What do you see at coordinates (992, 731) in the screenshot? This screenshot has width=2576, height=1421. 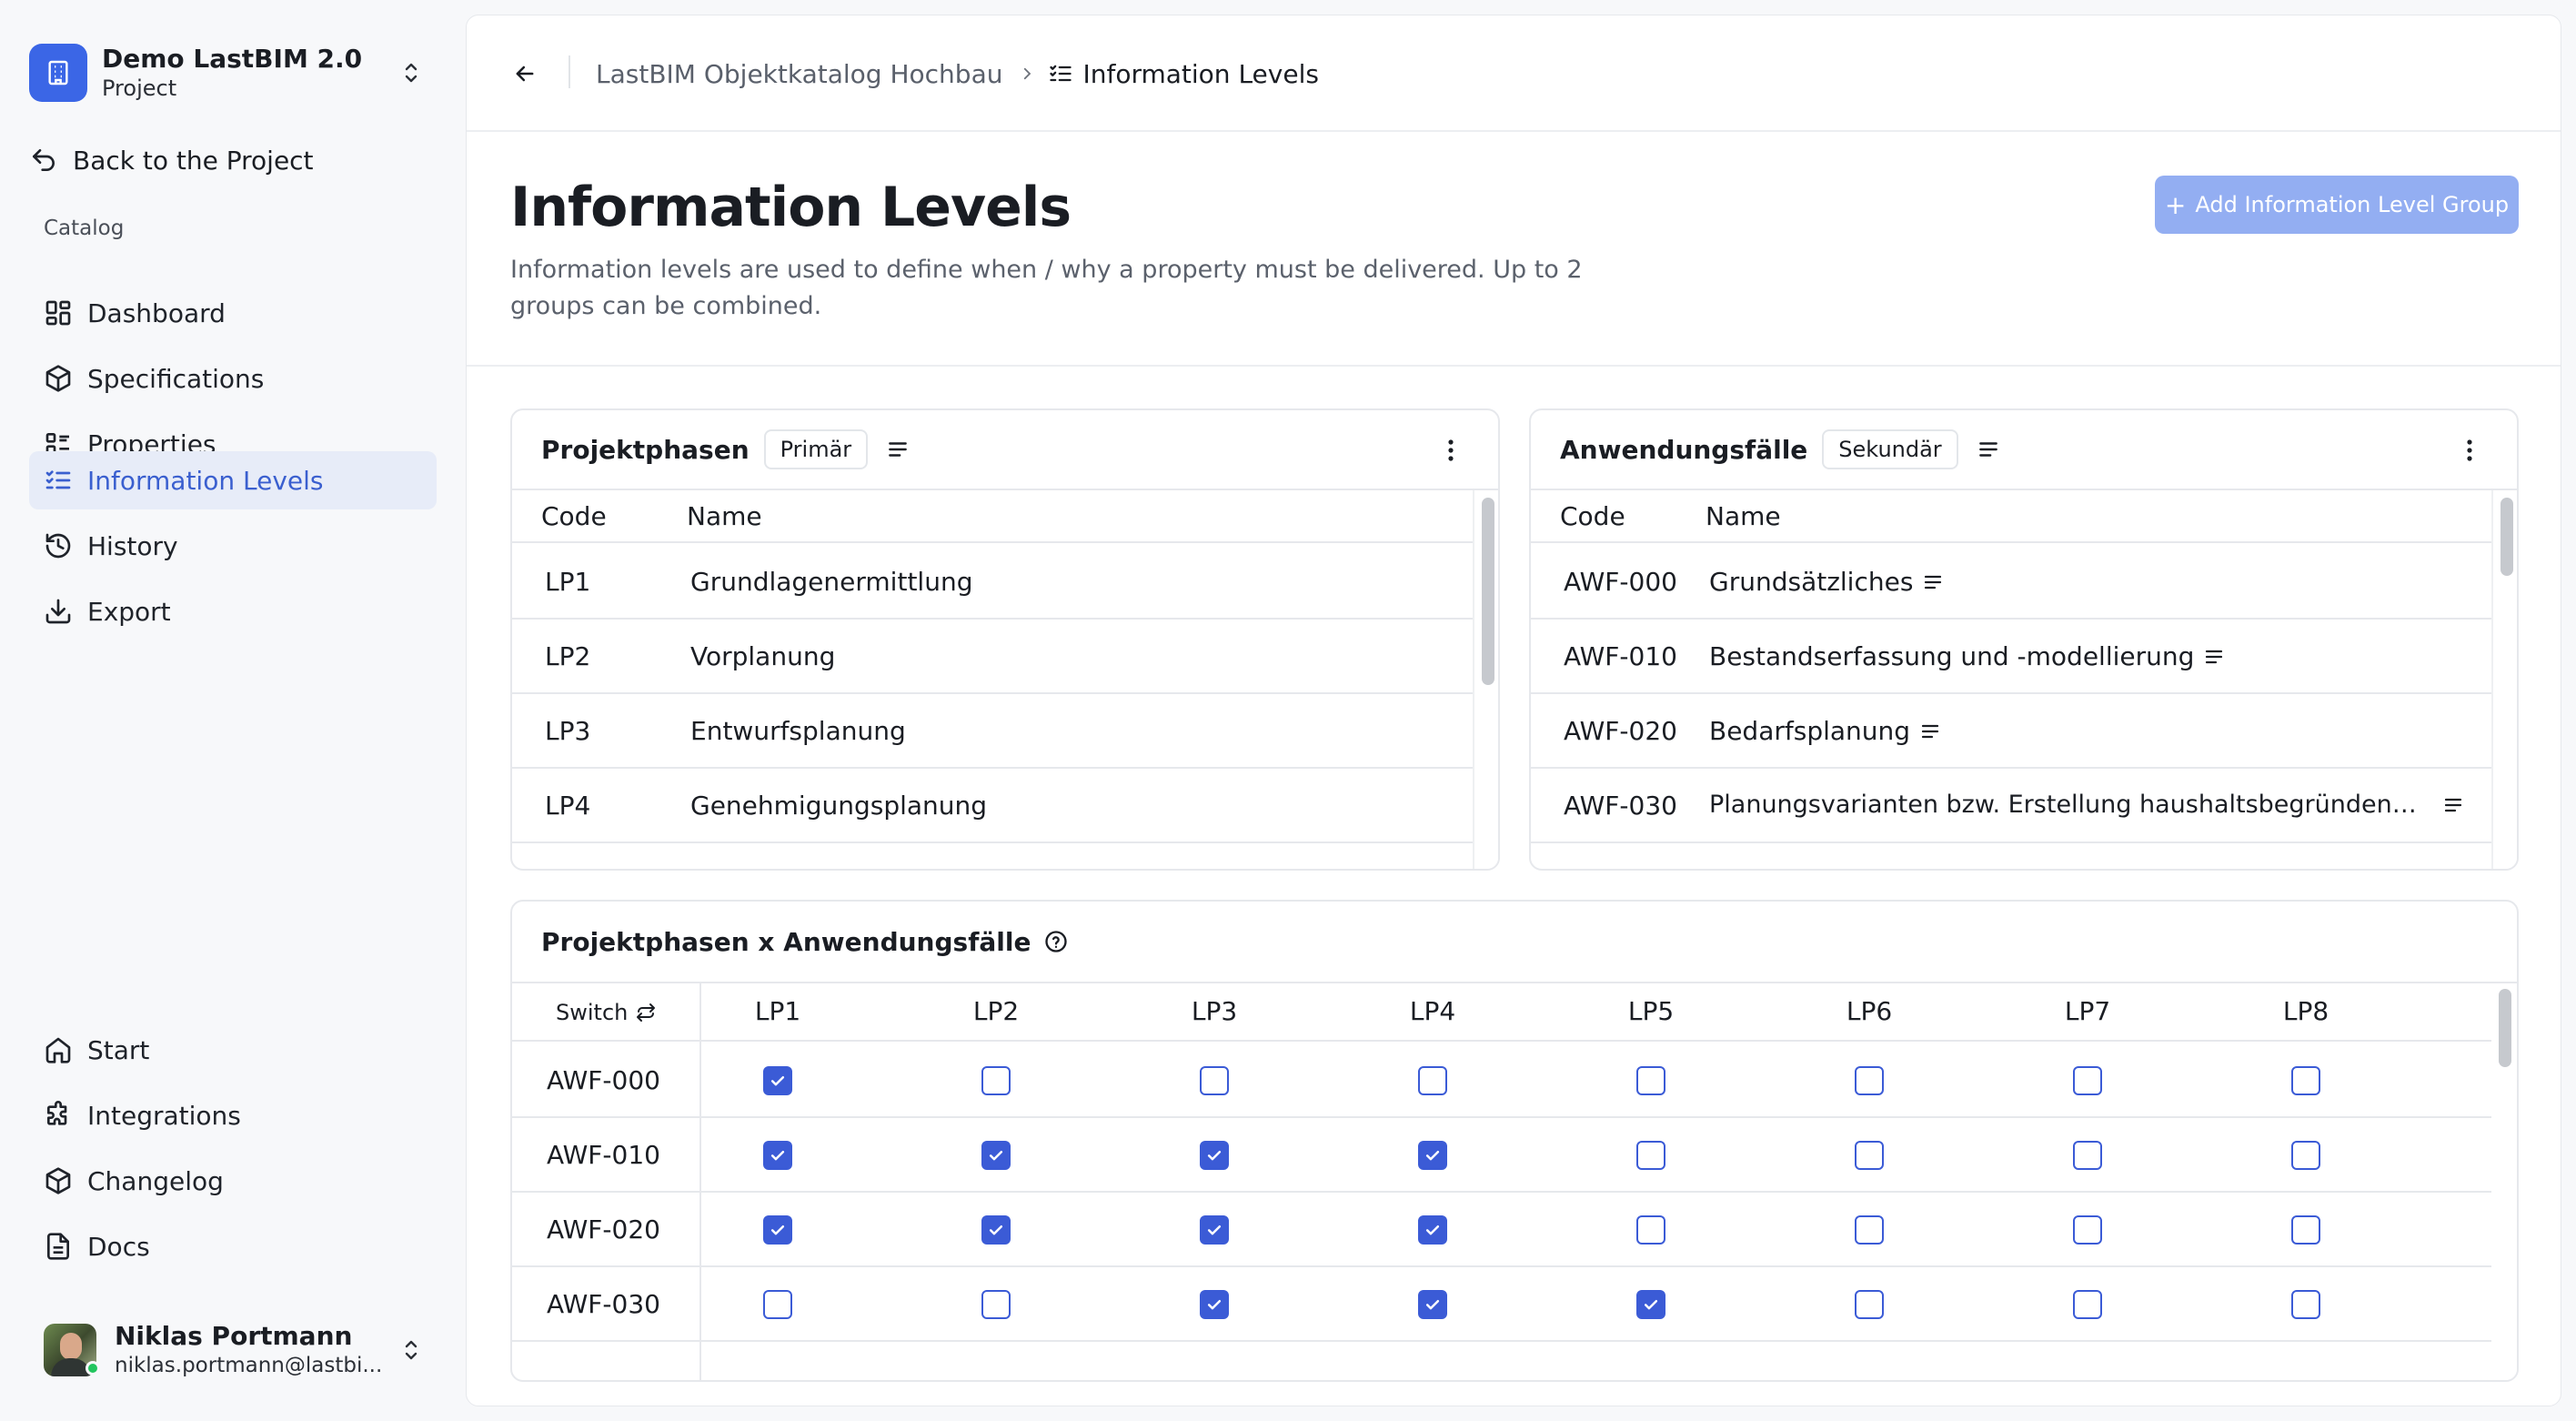 I see `table-row: LP3 Entwurfsplanung` at bounding box center [992, 731].